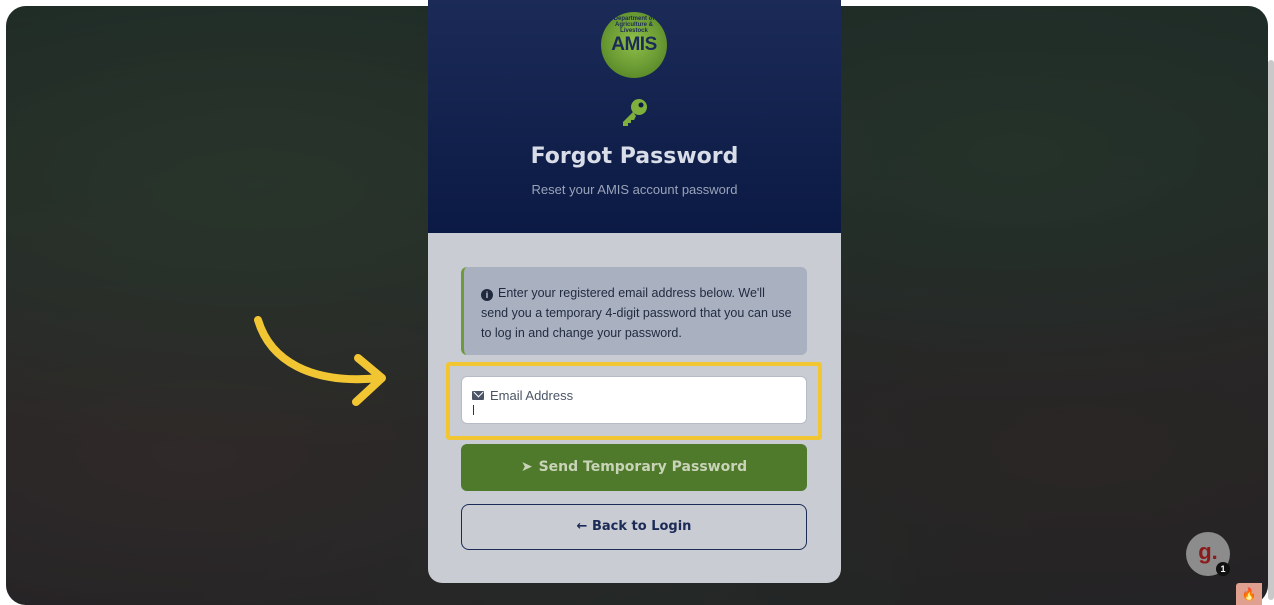 Image resolution: width=1274 pixels, height=605 pixels. What do you see at coordinates (632, 412) in the screenshot?
I see `email-input` at bounding box center [632, 412].